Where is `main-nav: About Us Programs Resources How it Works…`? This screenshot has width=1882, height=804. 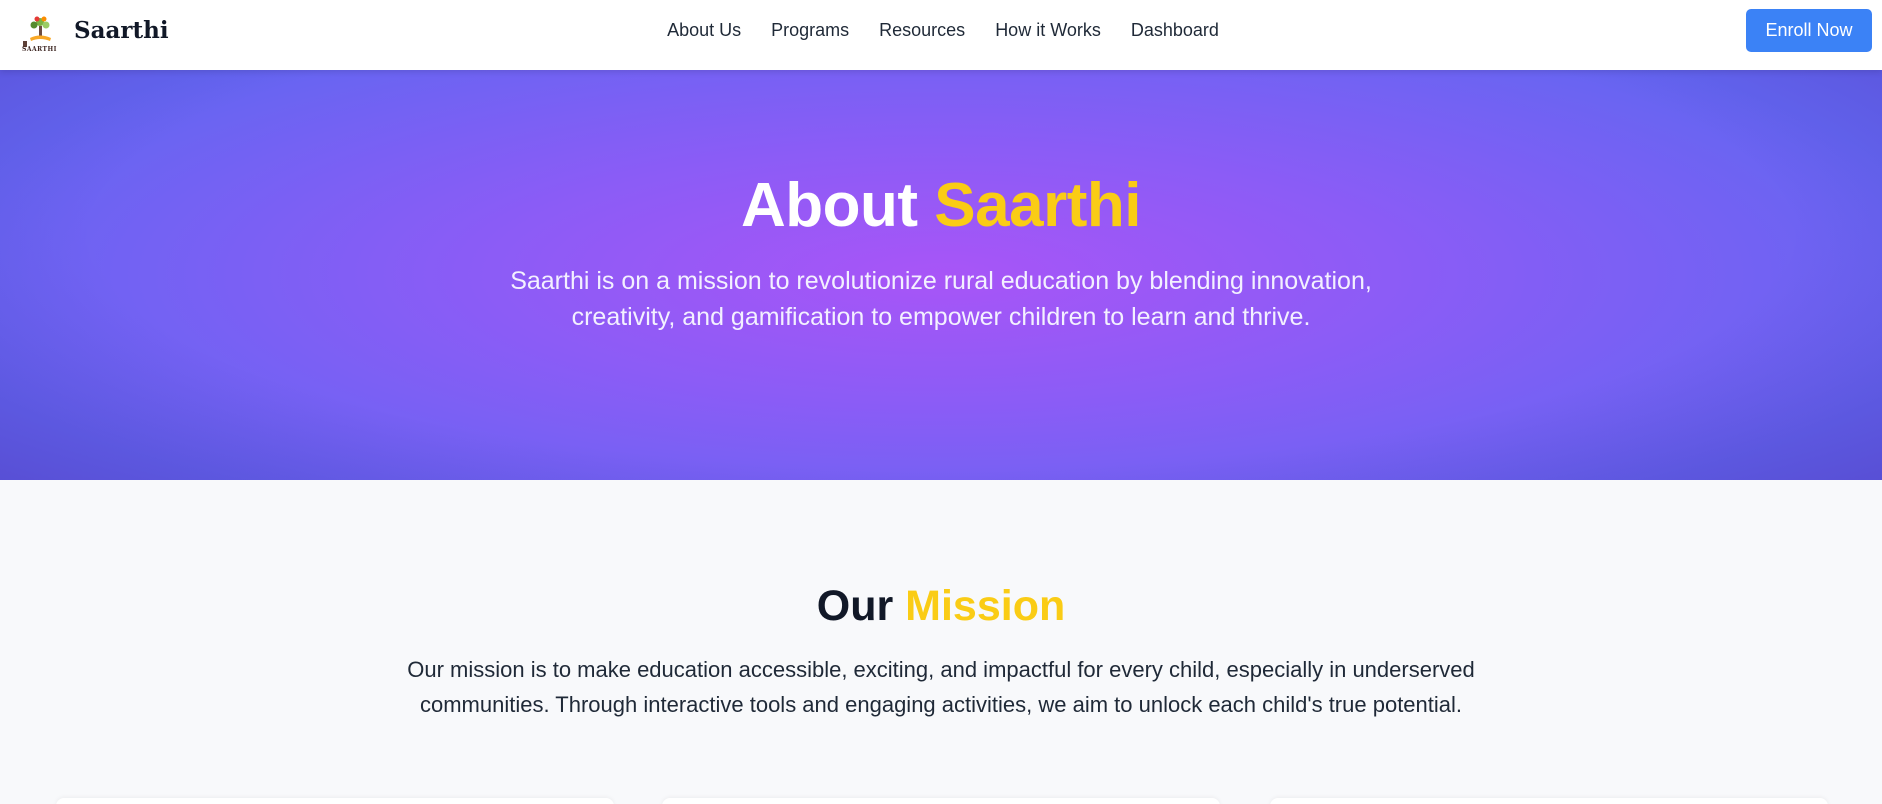 main-nav: About Us Programs Resources How it Works… is located at coordinates (941, 30).